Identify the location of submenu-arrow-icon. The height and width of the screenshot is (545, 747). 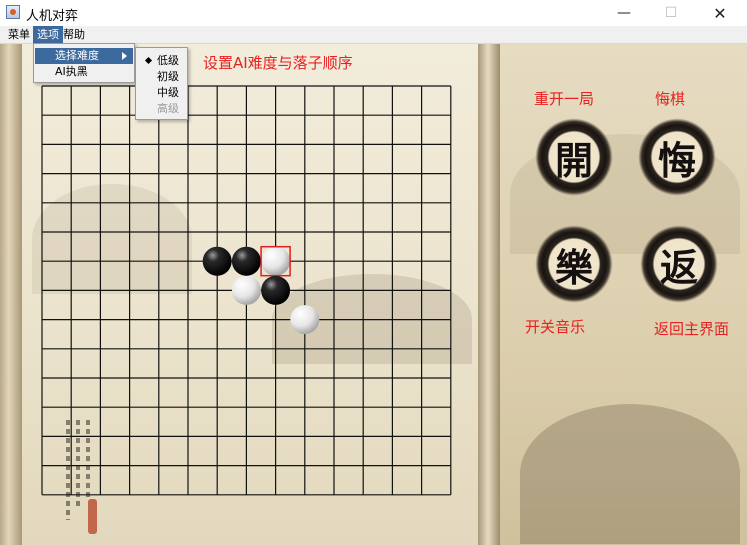
(124, 56).